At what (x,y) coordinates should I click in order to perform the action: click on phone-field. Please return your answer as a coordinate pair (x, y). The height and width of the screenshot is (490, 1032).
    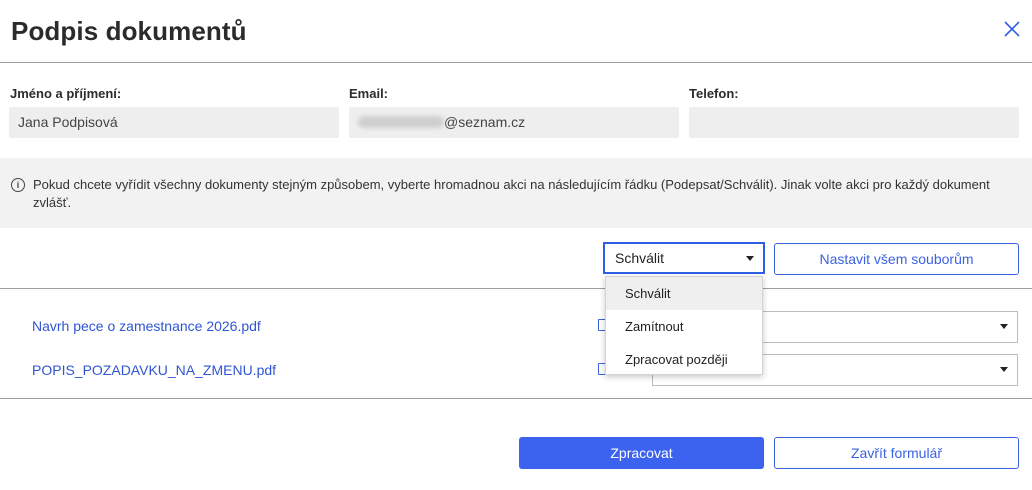
    Looking at the image, I should click on (854, 122).